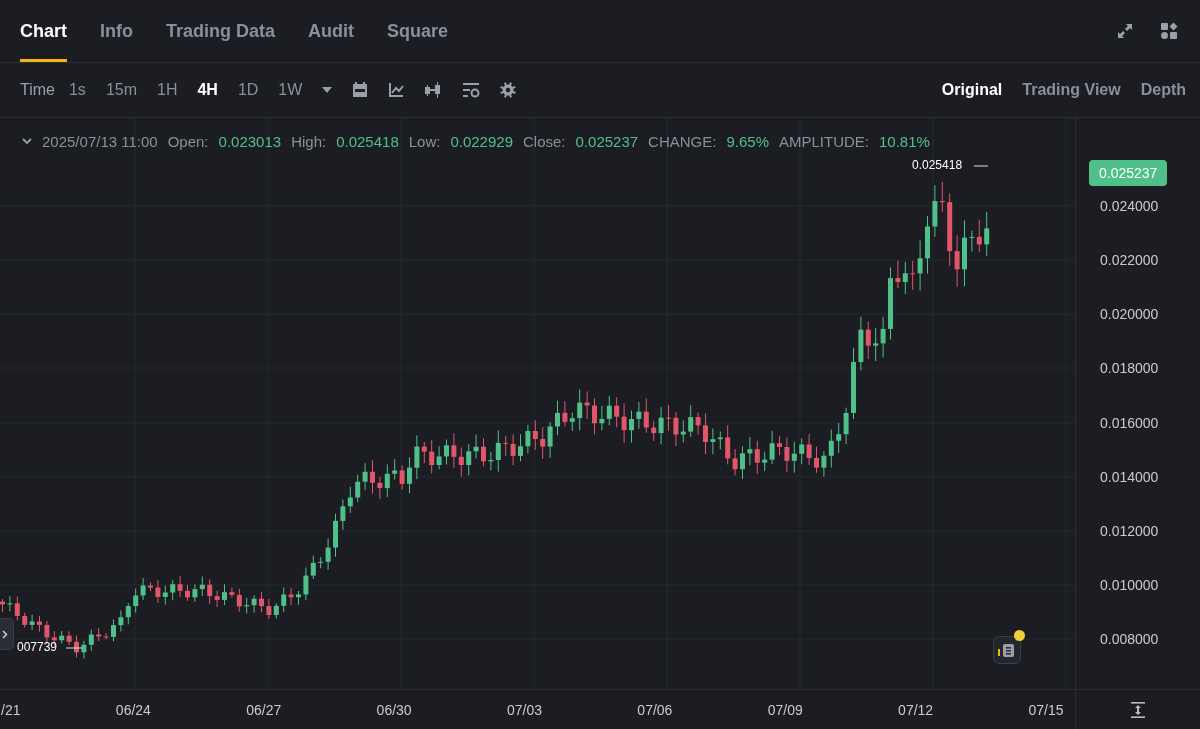  I want to click on line-chart-icon, so click(396, 90).